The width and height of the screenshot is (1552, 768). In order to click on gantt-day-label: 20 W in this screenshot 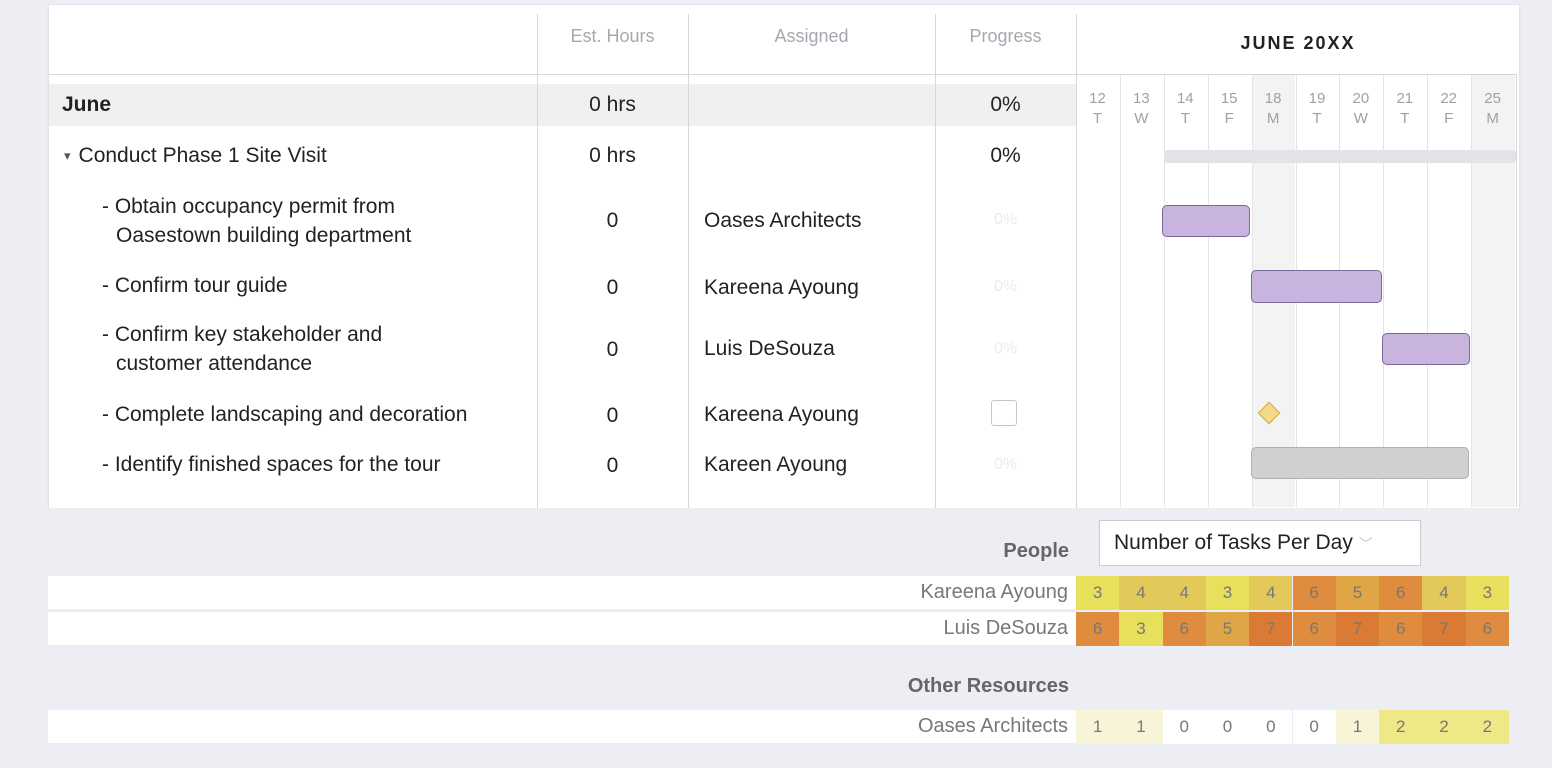, I will do `click(1360, 109)`.